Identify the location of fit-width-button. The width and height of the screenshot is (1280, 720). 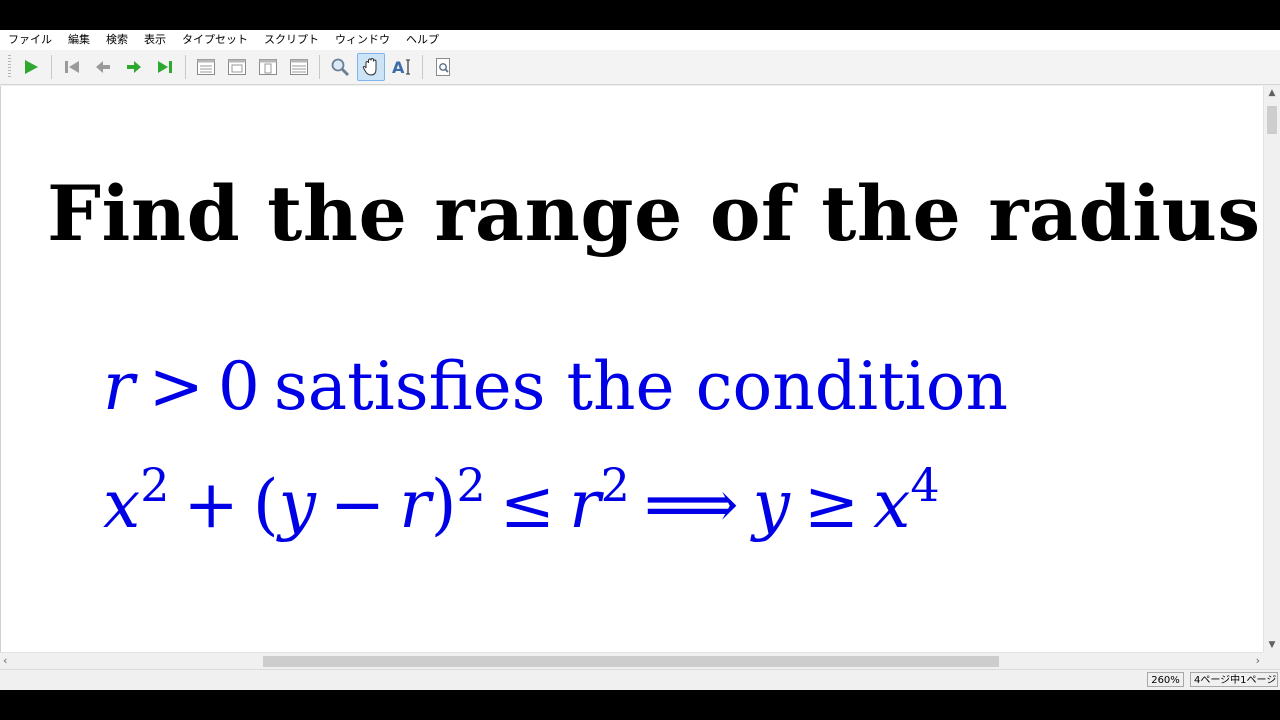
(299, 67).